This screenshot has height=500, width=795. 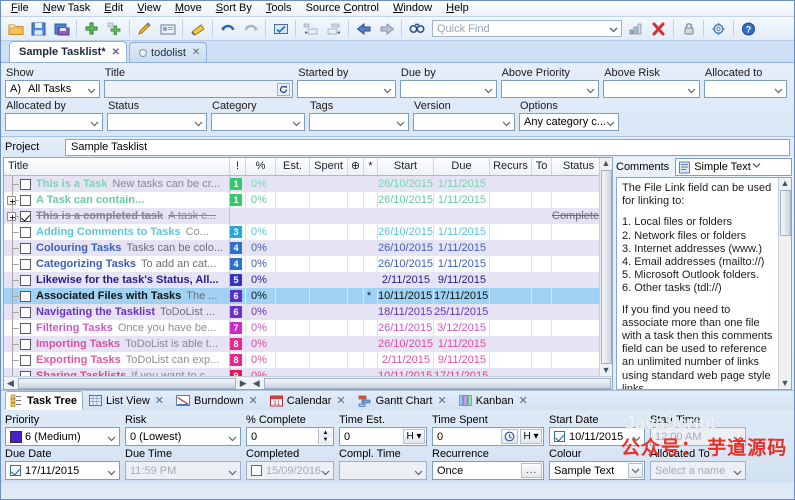 What do you see at coordinates (261, 166) in the screenshot?
I see `column-header-percent: %` at bounding box center [261, 166].